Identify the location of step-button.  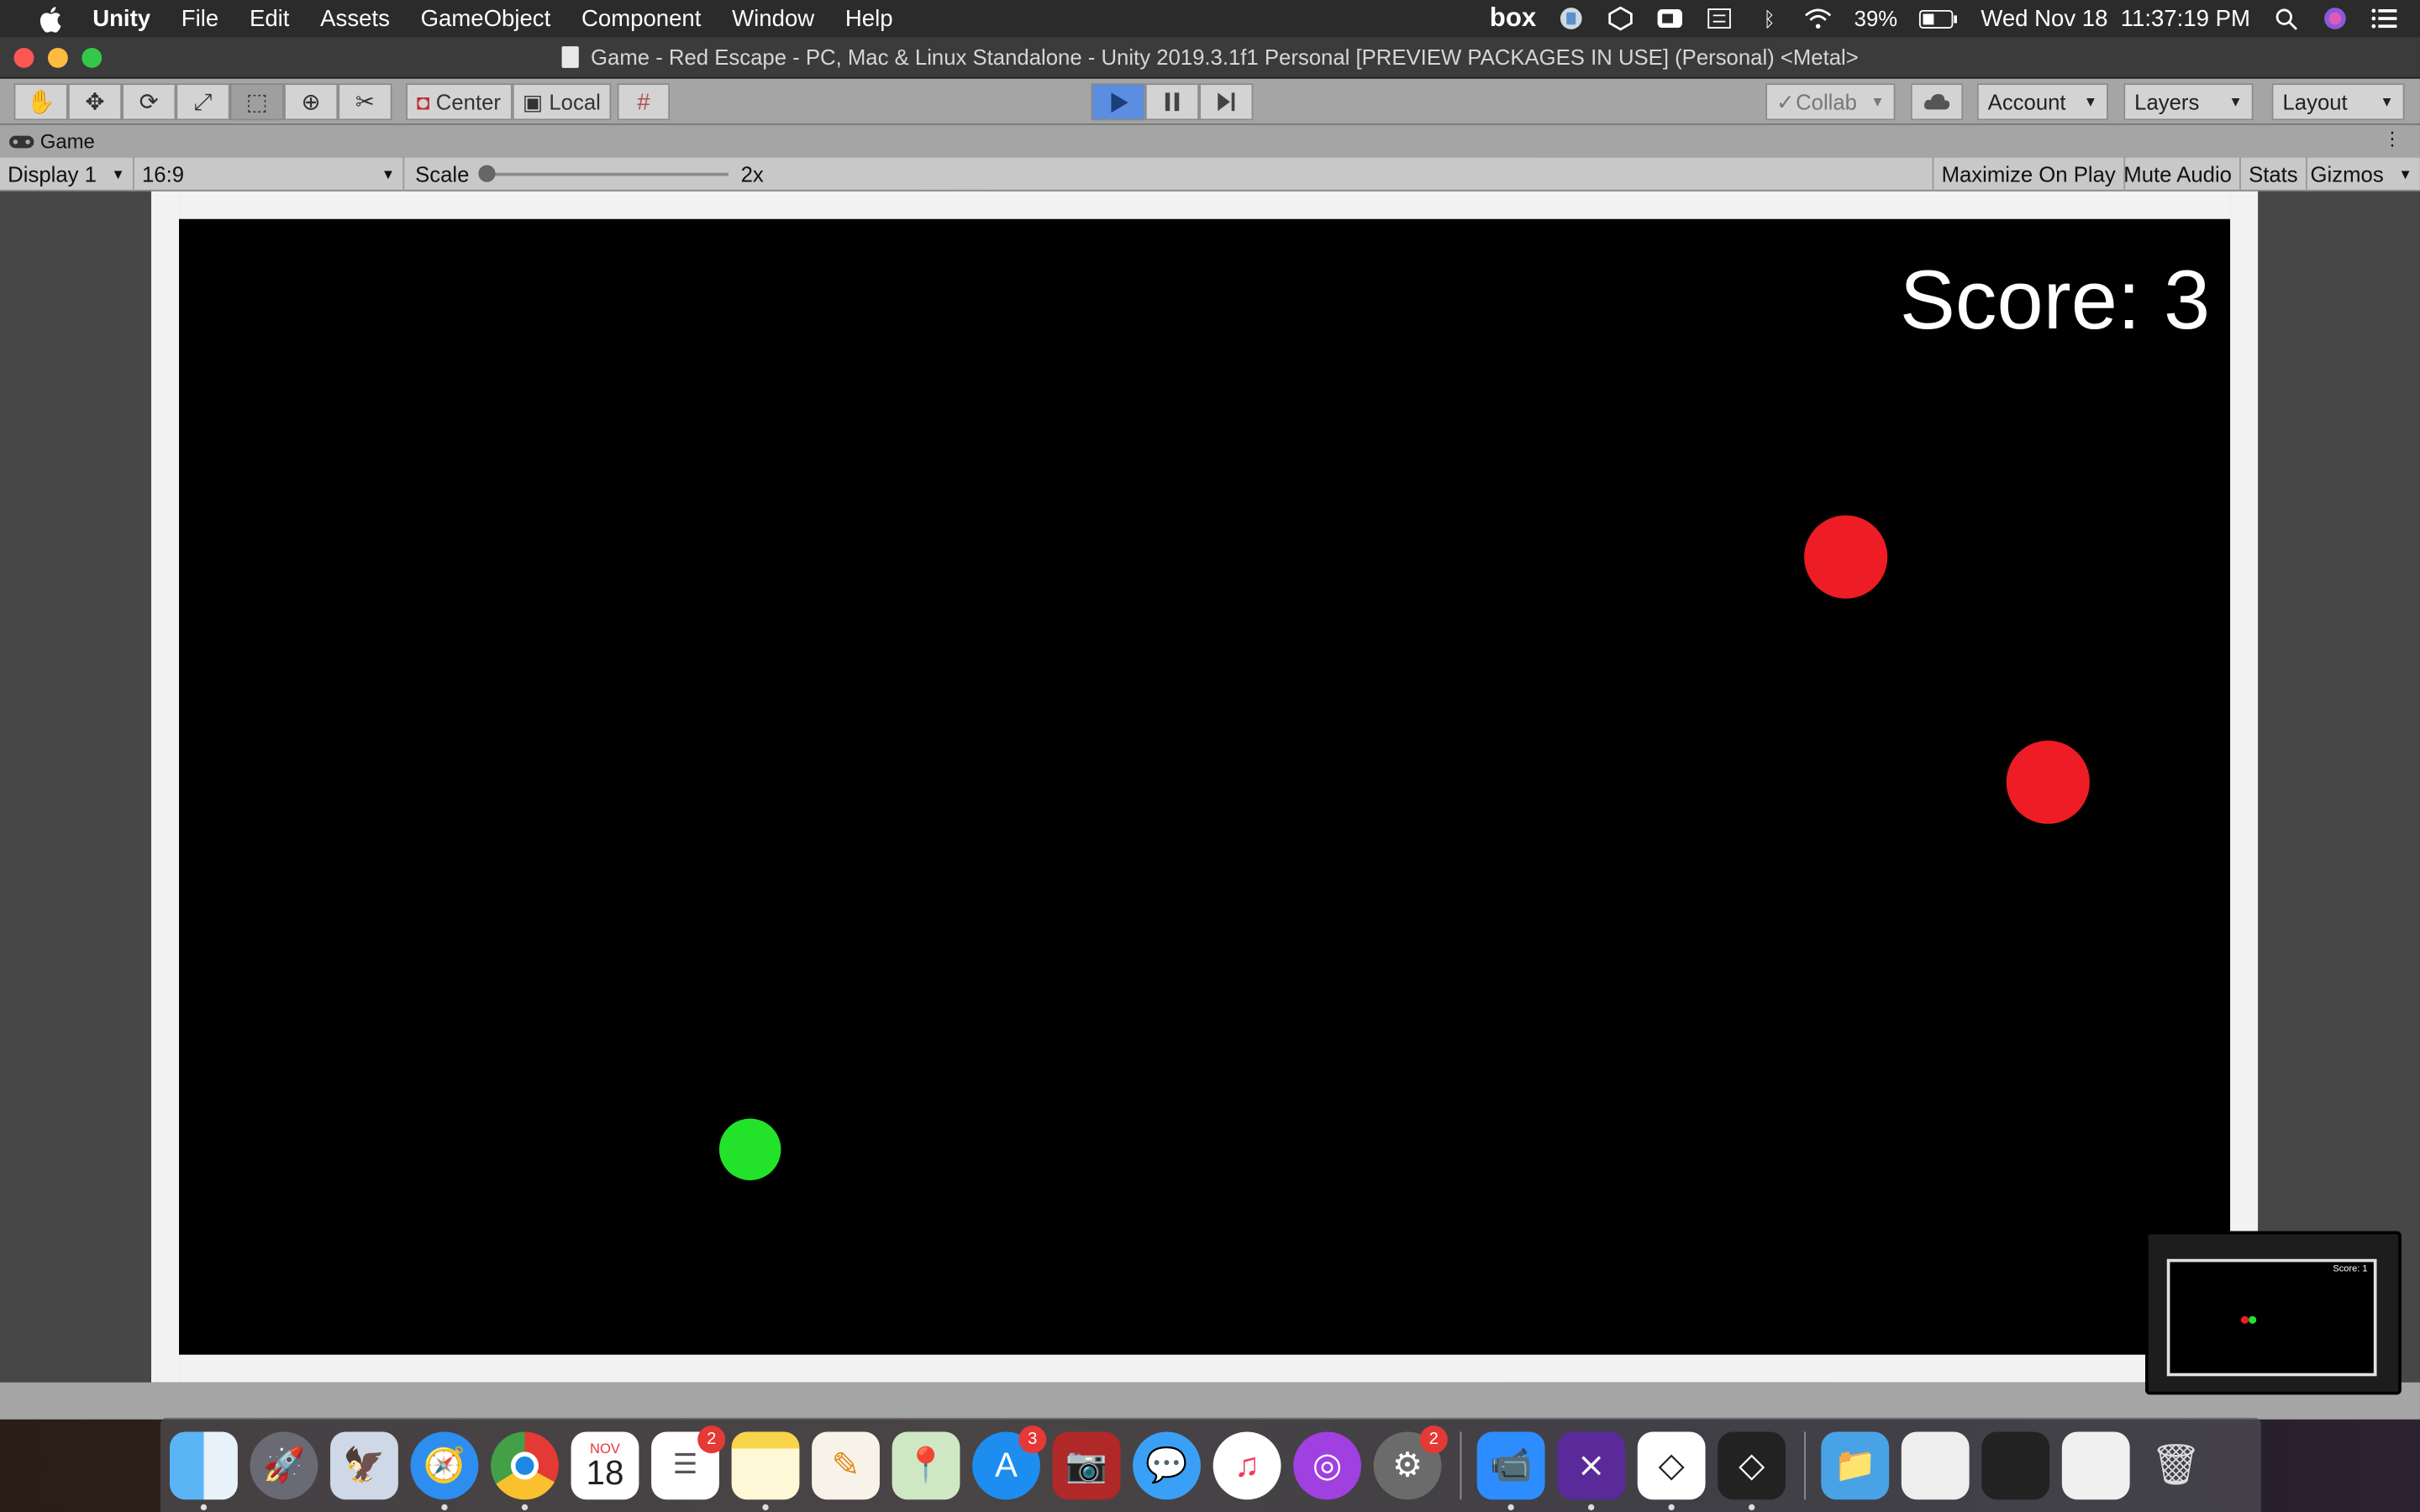
(1226, 102).